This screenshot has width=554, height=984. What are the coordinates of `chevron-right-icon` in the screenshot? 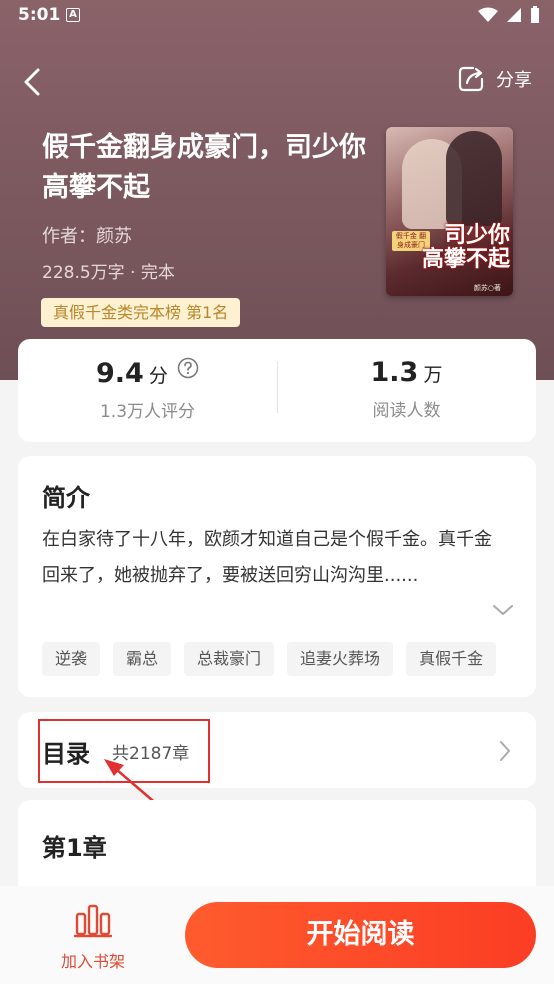 It's located at (505, 753).